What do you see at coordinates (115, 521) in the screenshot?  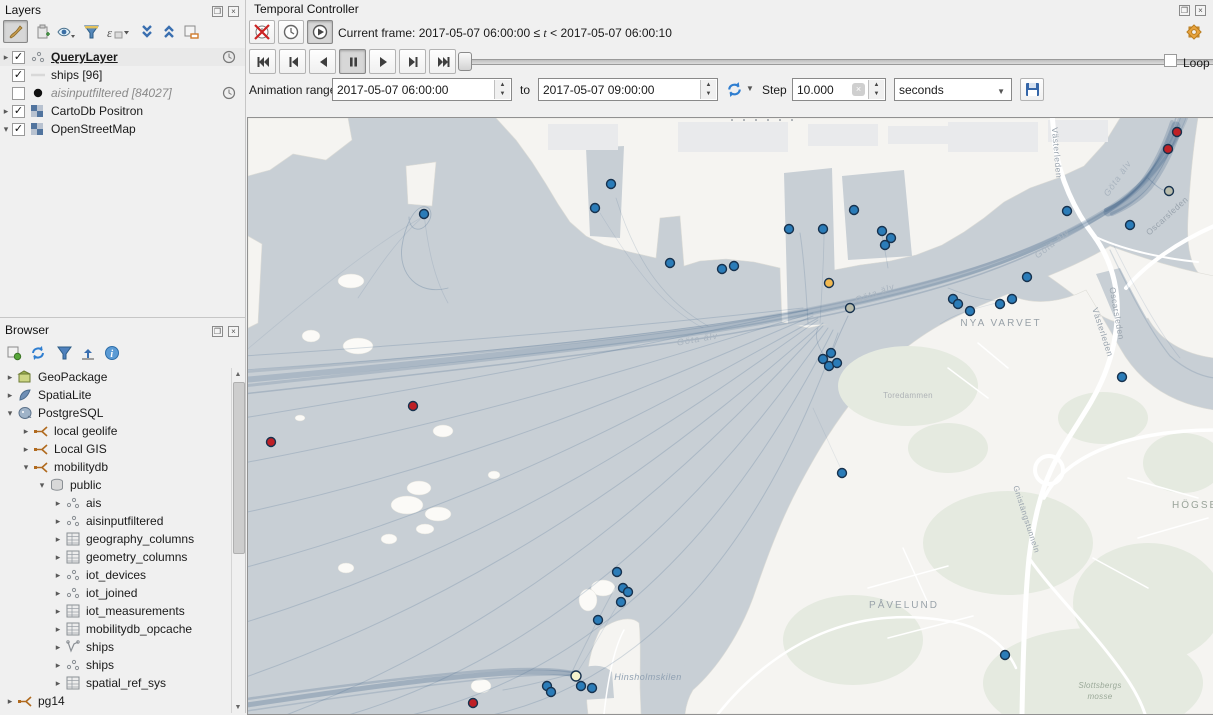 I see `browser-item-aisinputfiltered: ▸ aisinputfiltered` at bounding box center [115, 521].